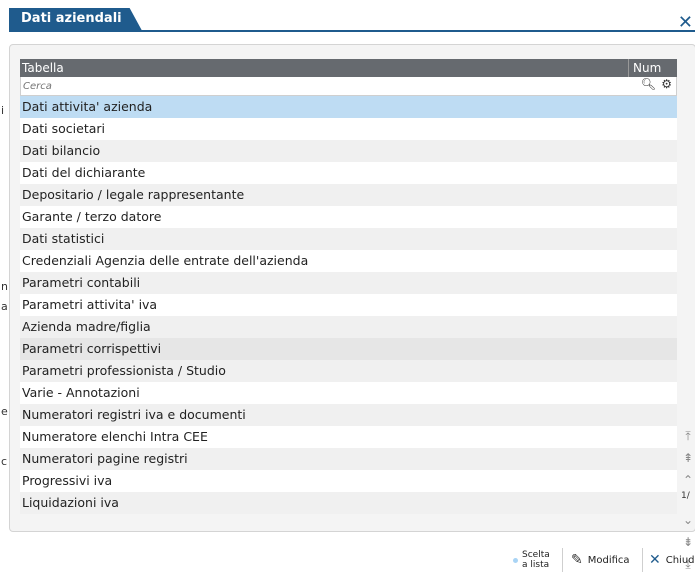 The image size is (695, 576). Describe the element at coordinates (348, 151) in the screenshot. I see `table-row: Dati bilancio` at that location.